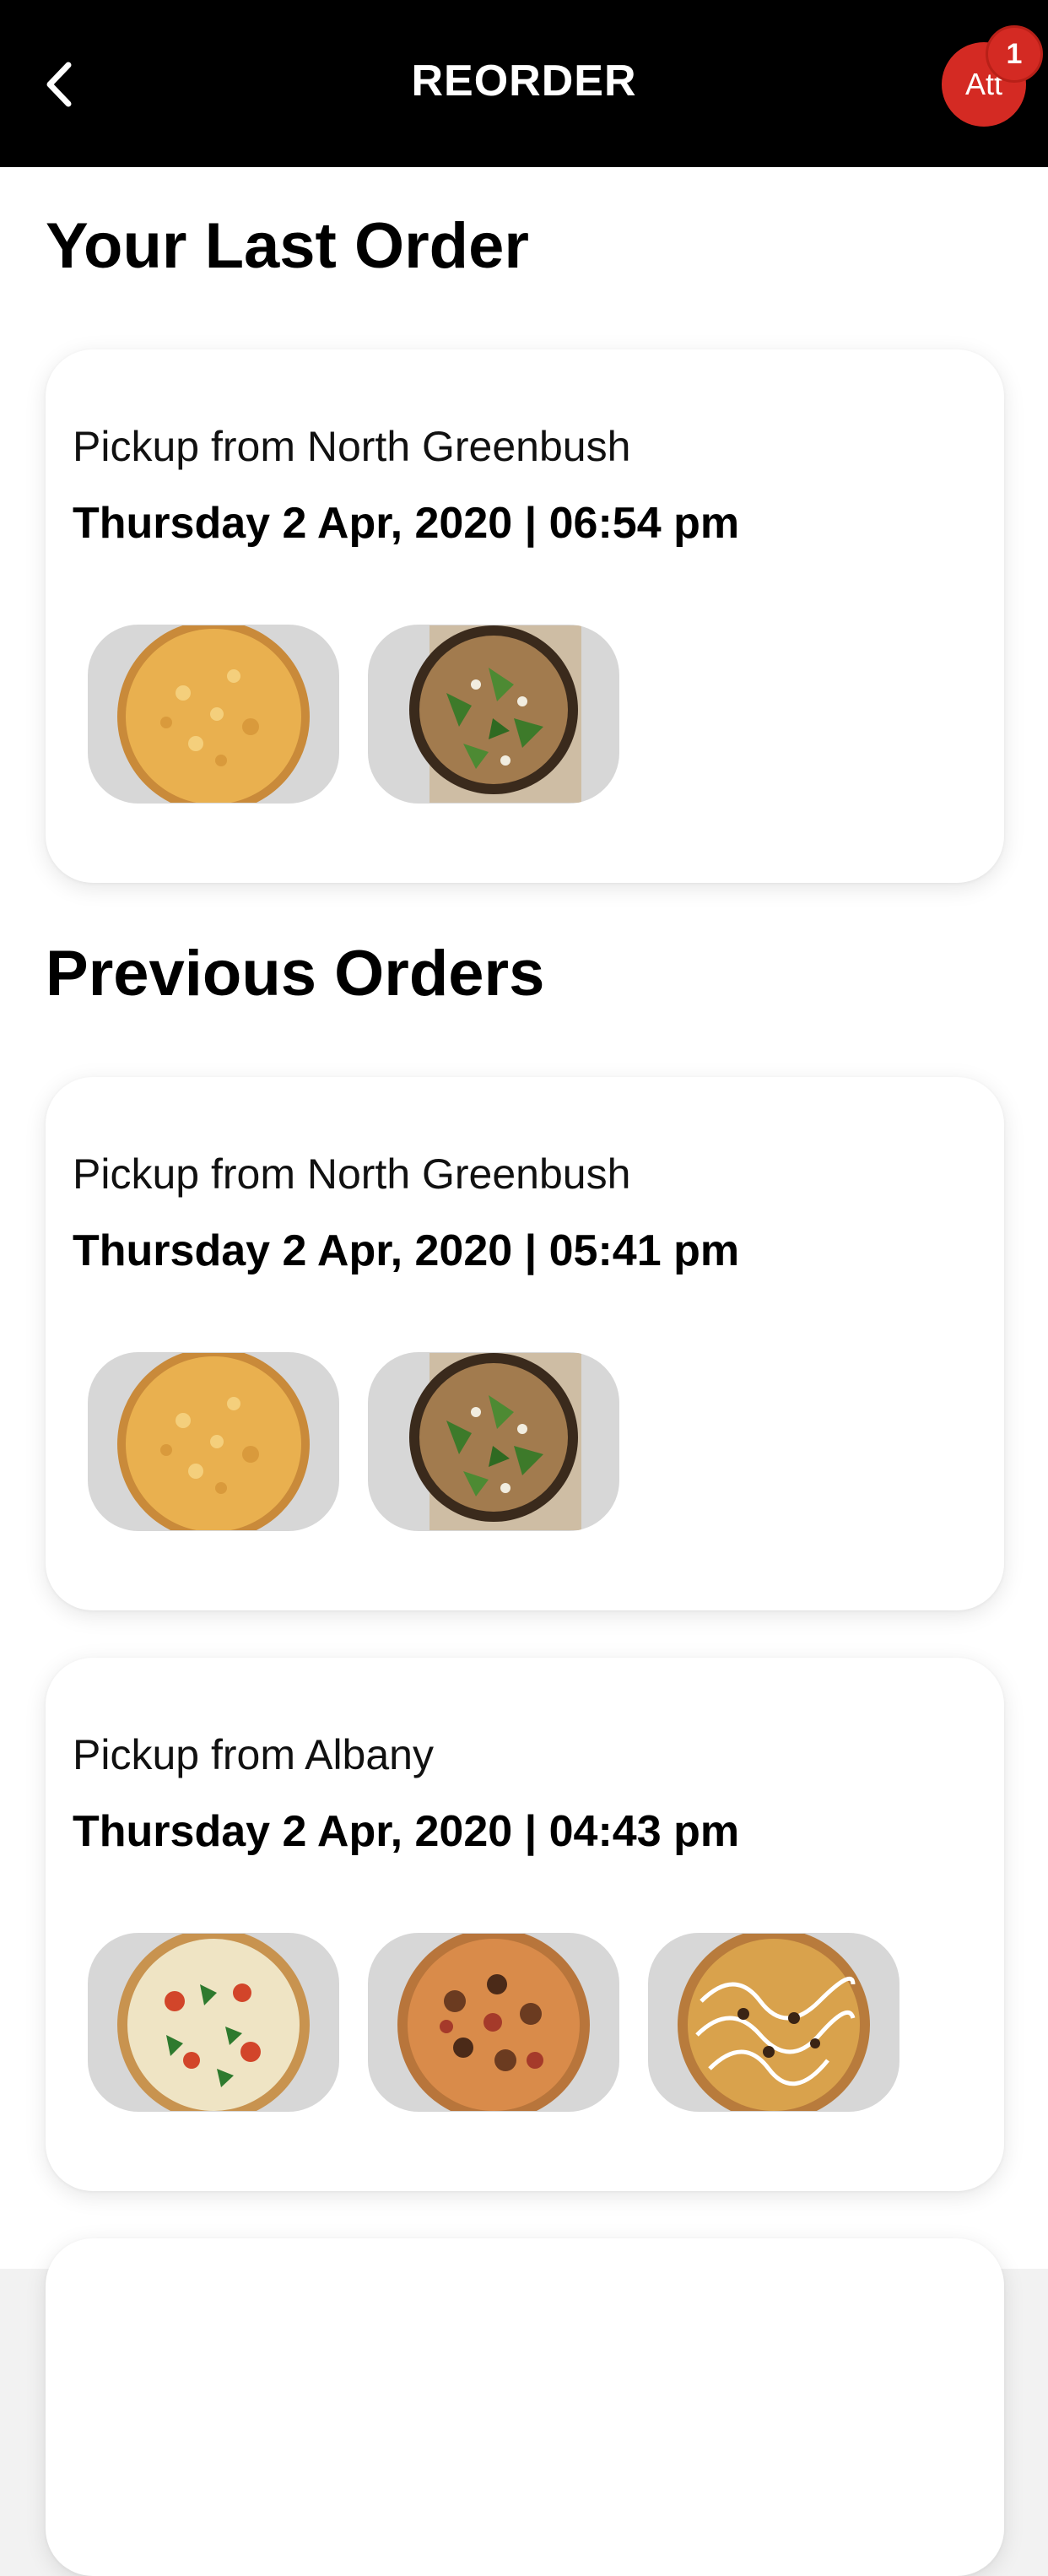  Describe the element at coordinates (1014, 54) in the screenshot. I see `cart-count-badge: 1` at that location.